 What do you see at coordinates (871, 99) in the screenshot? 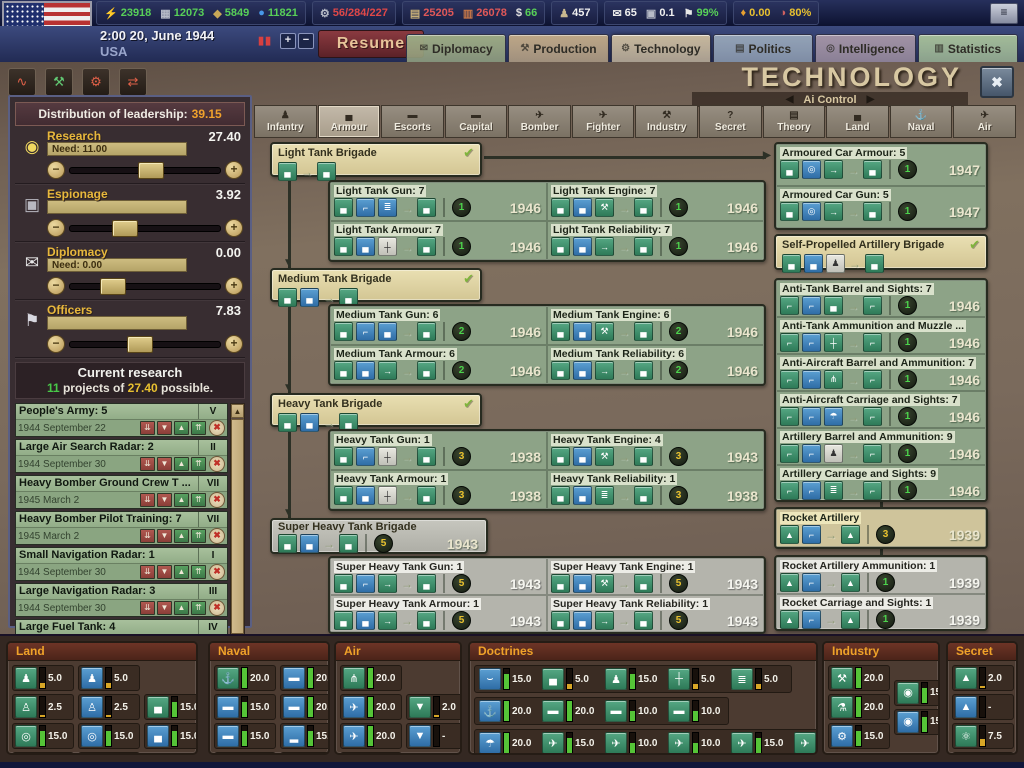
I see `ai-control-next-icon: ▶` at bounding box center [871, 99].